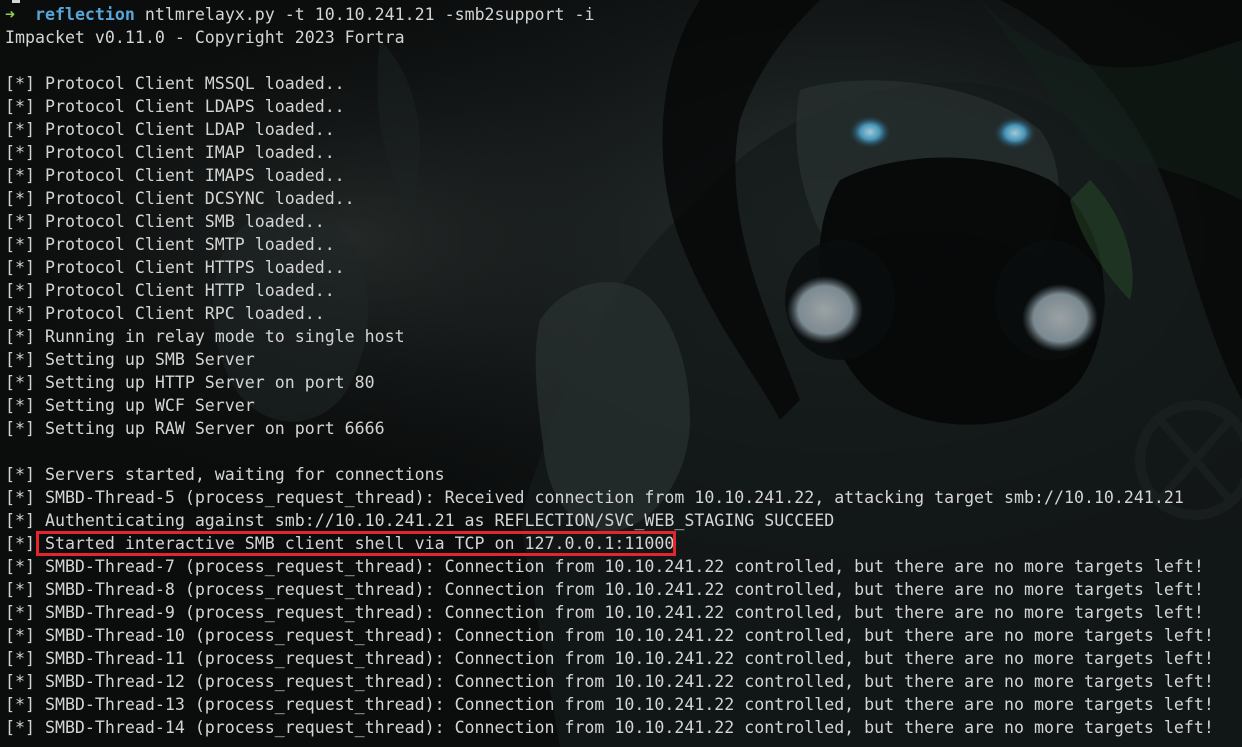 This screenshot has height=747, width=1242. Describe the element at coordinates (170, 129) in the screenshot. I see `output-line: [*] Protocol Client LDAP loaded..` at that location.